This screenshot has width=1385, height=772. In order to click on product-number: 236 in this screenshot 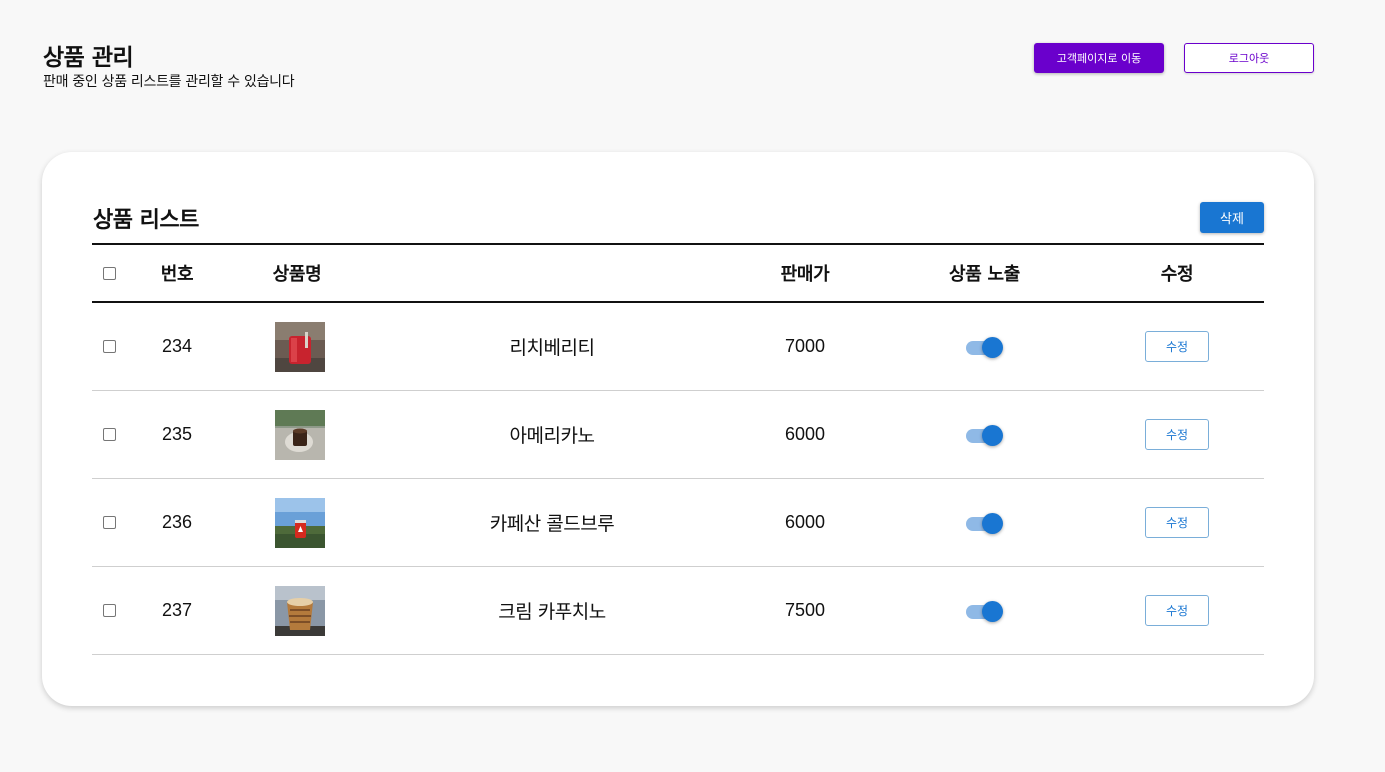, I will do `click(177, 522)`.